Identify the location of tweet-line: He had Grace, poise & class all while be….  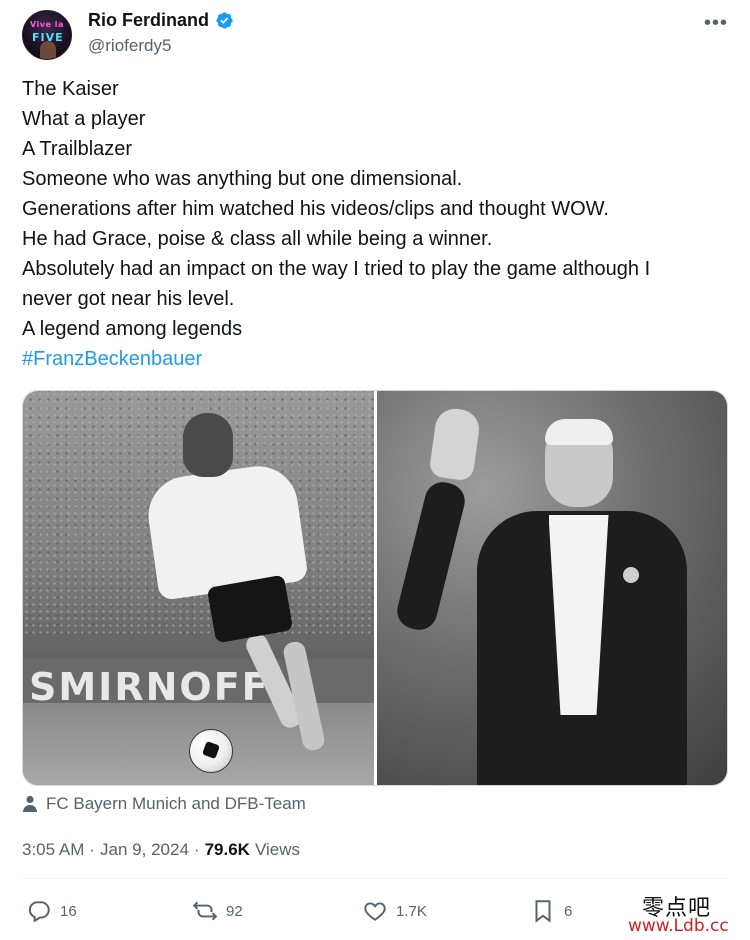
(257, 239).